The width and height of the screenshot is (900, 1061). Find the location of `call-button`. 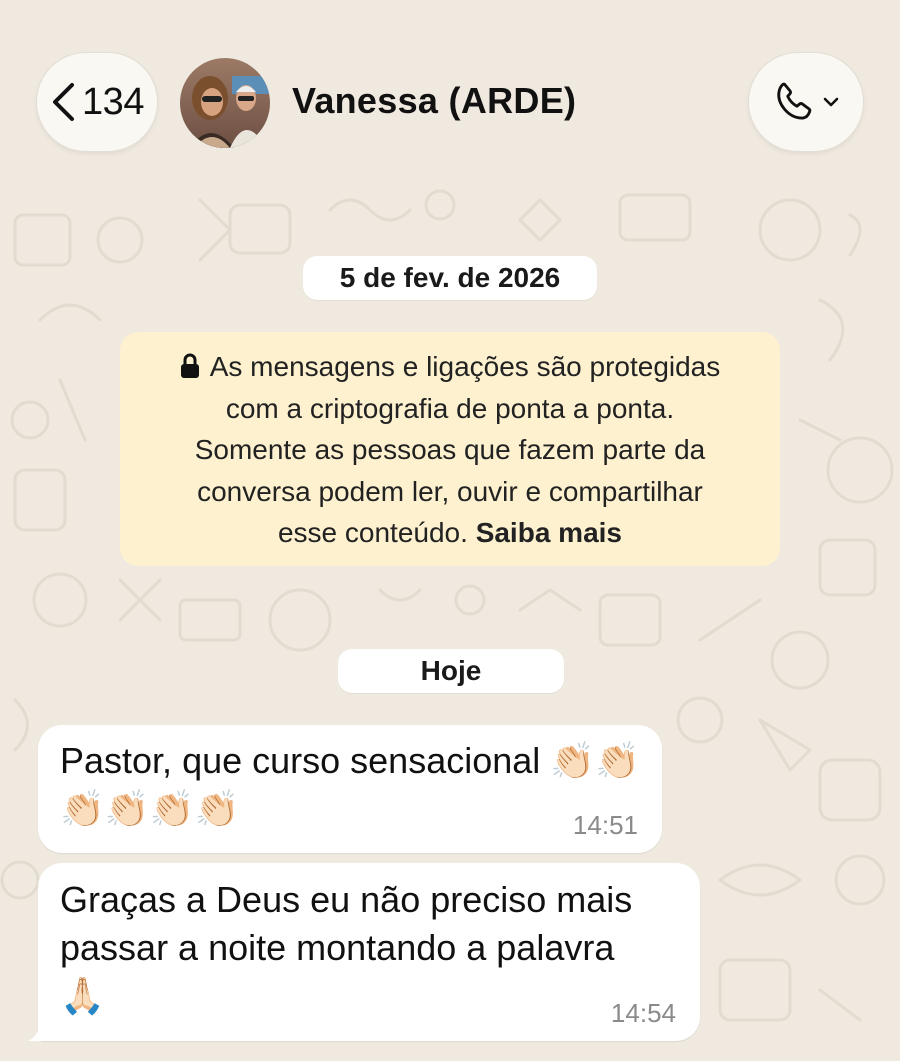

call-button is located at coordinates (806, 102).